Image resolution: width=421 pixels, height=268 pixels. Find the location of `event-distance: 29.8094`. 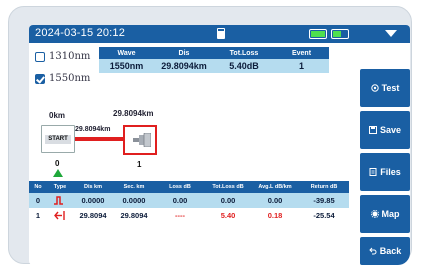

event-distance: 29.8094 is located at coordinates (93, 215).